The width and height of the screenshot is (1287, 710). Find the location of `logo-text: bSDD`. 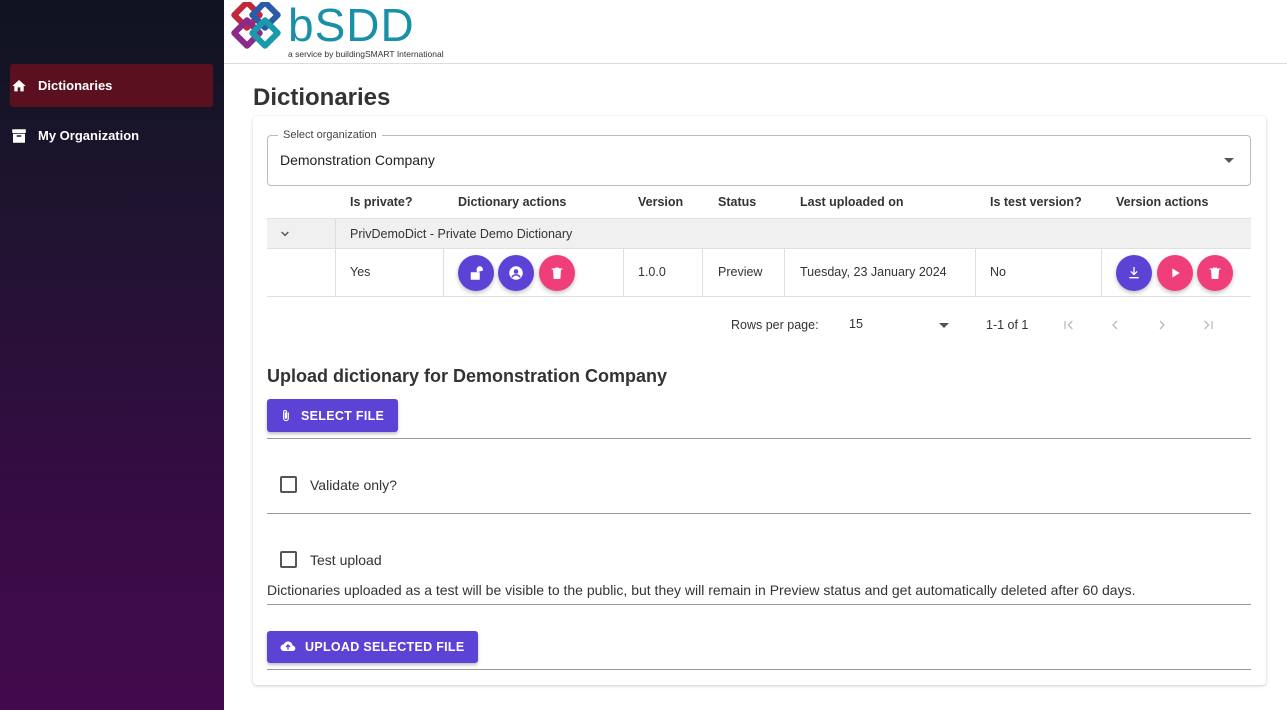

logo-text: bSDD is located at coordinates (351, 25).